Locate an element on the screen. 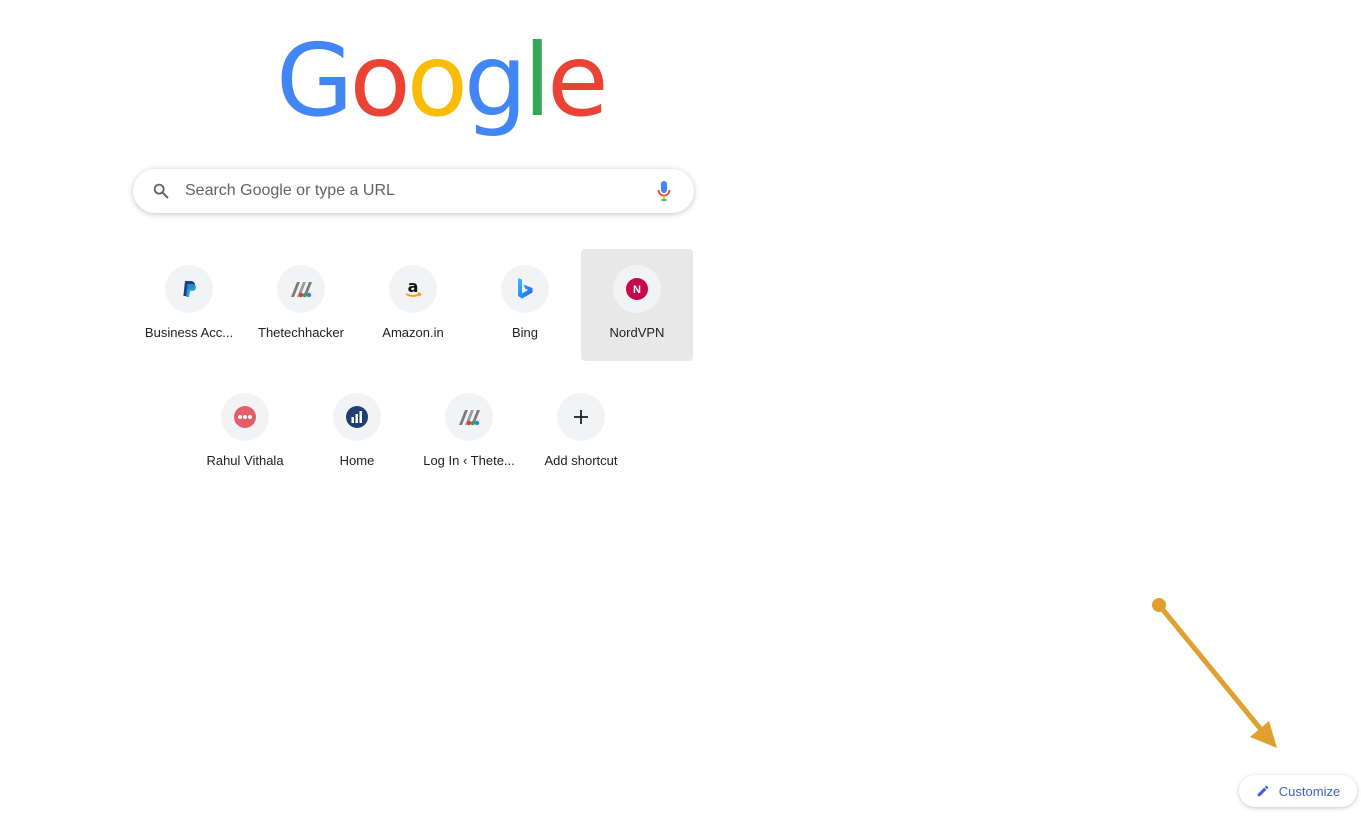 The image size is (1361, 819). customize-button: Customize is located at coordinates (1298, 791).